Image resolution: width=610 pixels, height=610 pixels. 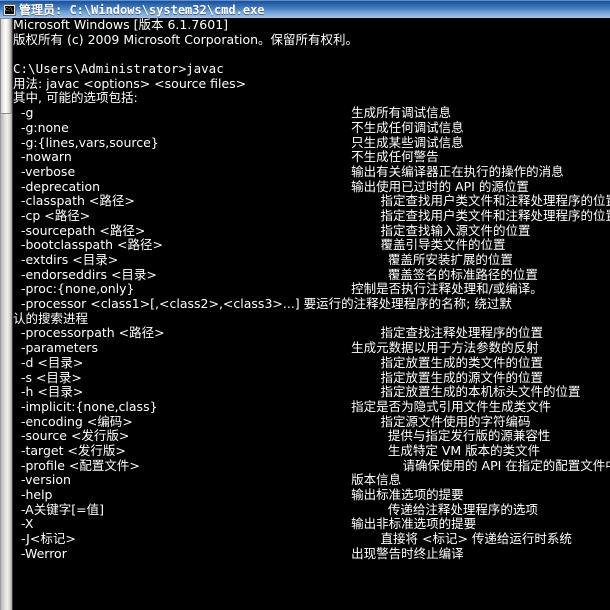 What do you see at coordinates (480, 392) in the screenshot?
I see `console-option-description: 指定放置生成的本机标头文件的位置` at bounding box center [480, 392].